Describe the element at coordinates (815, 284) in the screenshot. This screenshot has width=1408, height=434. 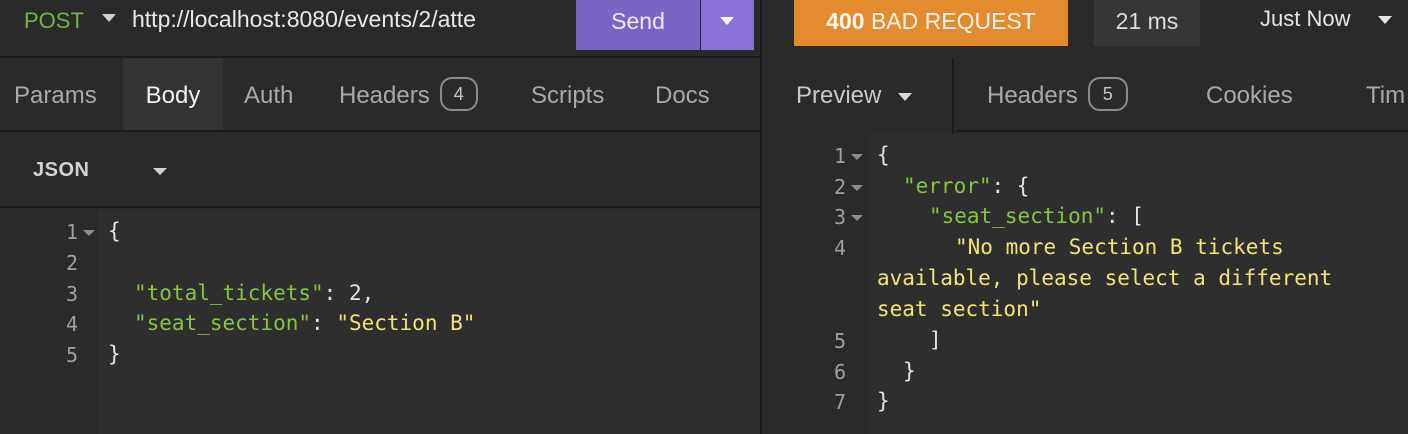
I see `line-number-gutter: 1 2 3 4 5 6 7` at that location.